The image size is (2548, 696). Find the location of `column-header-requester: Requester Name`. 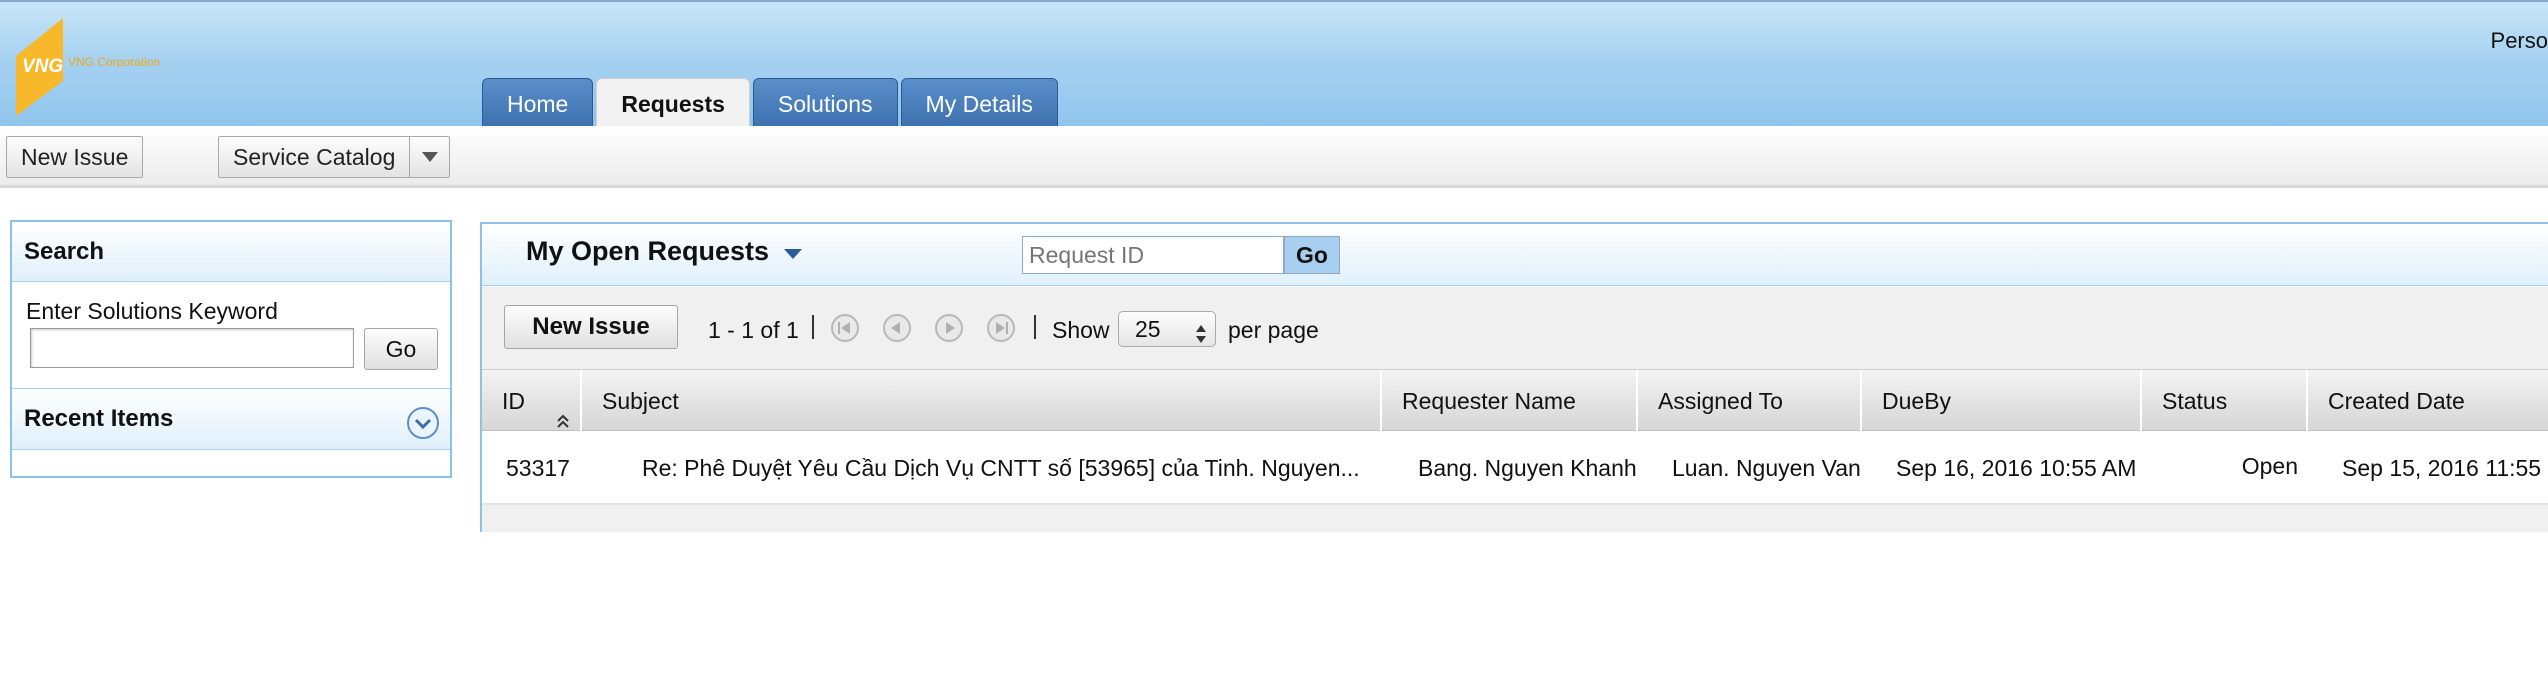

column-header-requester: Requester Name is located at coordinates (1510, 401).